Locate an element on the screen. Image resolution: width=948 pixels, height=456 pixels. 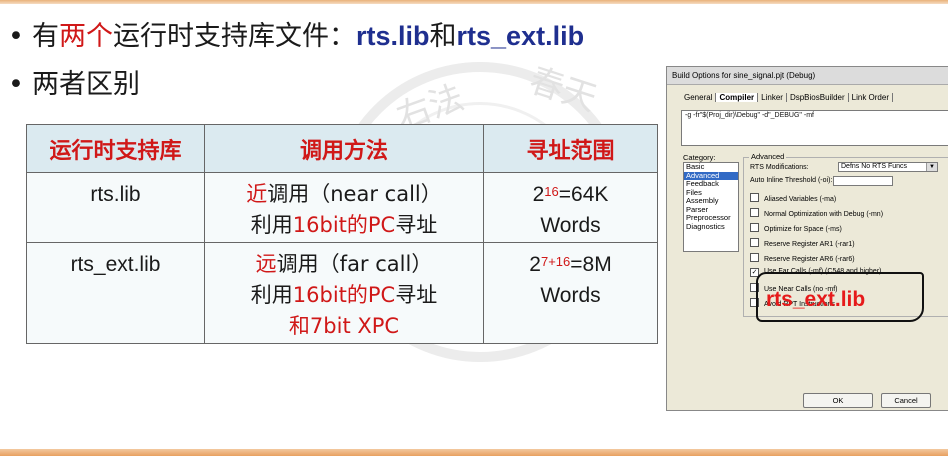
tab-dspbiosbuilder: DspBiosBuilder is located at coordinates (818, 97).